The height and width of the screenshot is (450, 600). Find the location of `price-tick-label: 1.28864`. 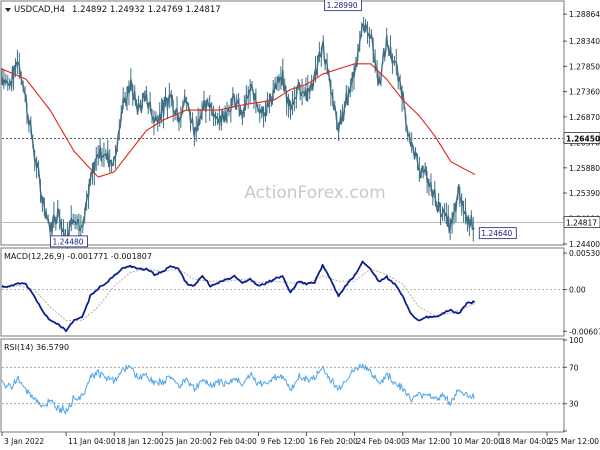

price-tick-label: 1.28864 is located at coordinates (584, 14).